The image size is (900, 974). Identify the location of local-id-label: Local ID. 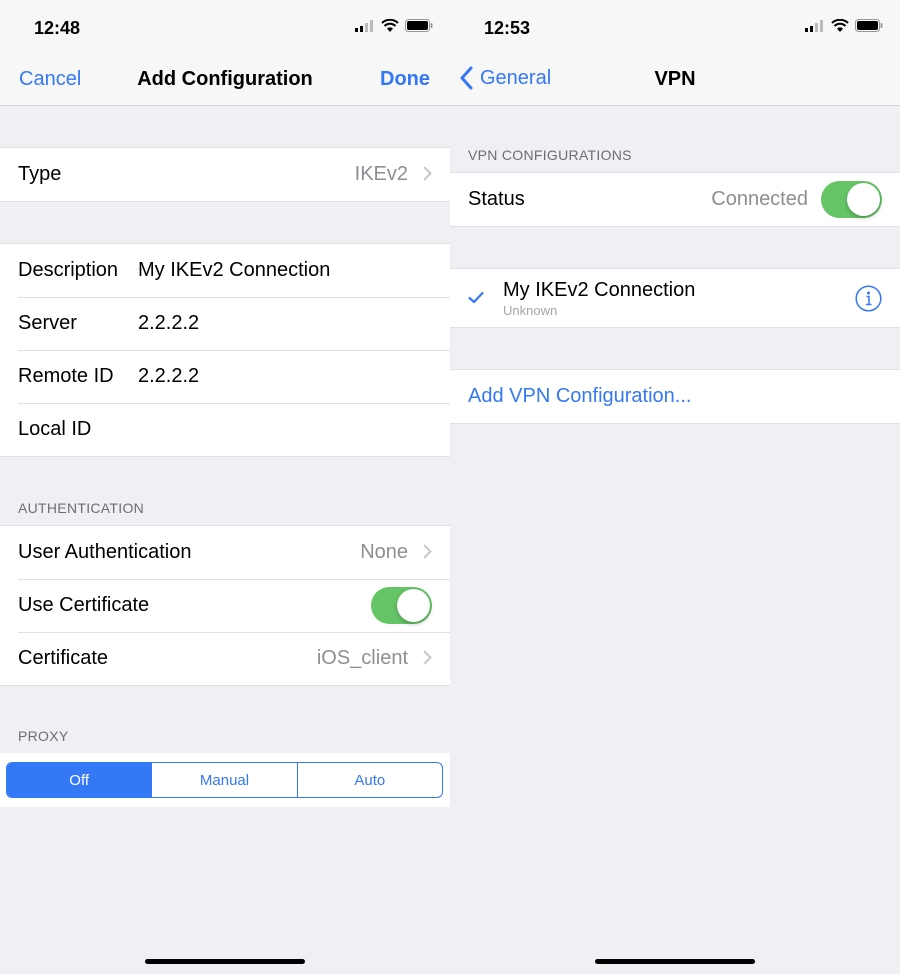
(55, 429).